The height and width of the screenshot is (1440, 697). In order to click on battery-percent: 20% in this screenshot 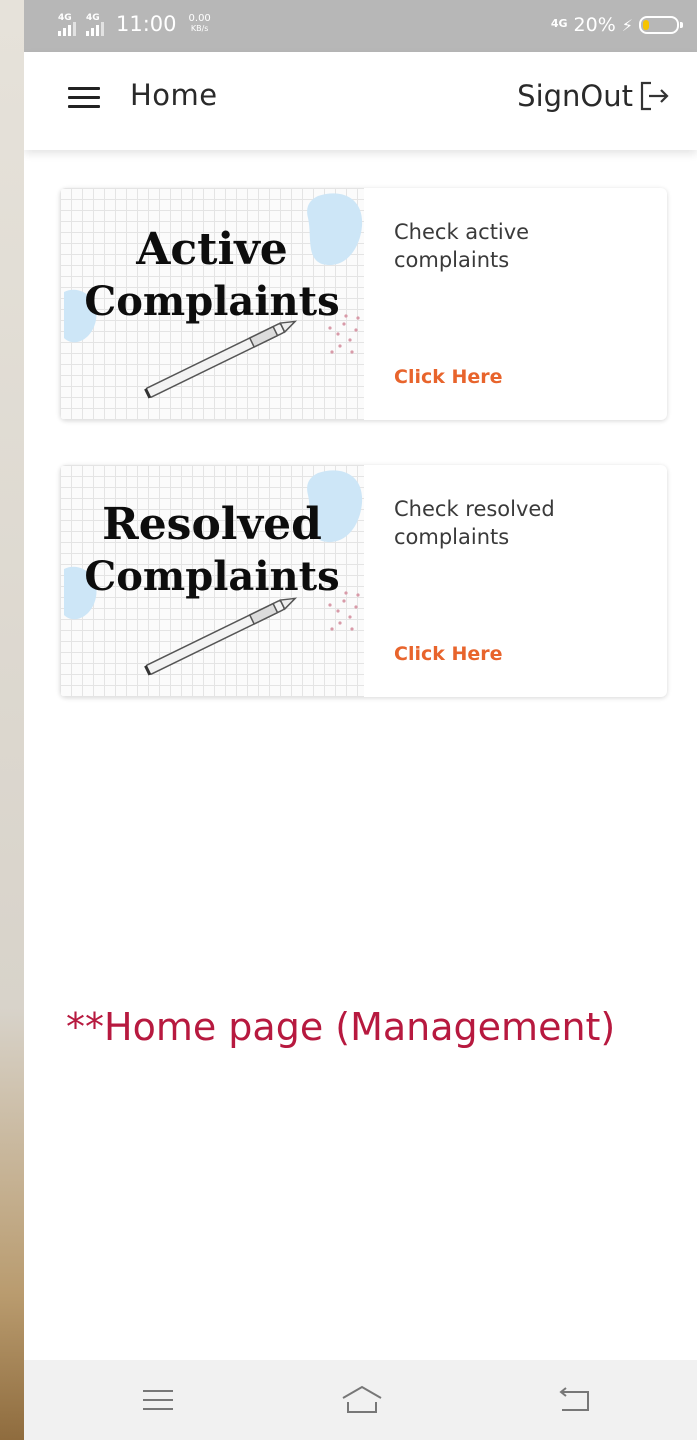, I will do `click(594, 25)`.